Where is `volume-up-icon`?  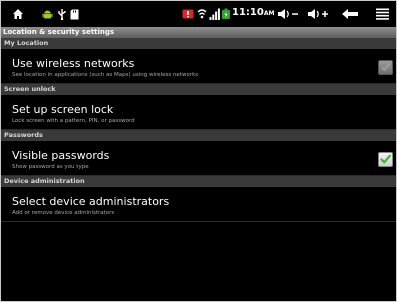 volume-up-icon is located at coordinates (318, 14).